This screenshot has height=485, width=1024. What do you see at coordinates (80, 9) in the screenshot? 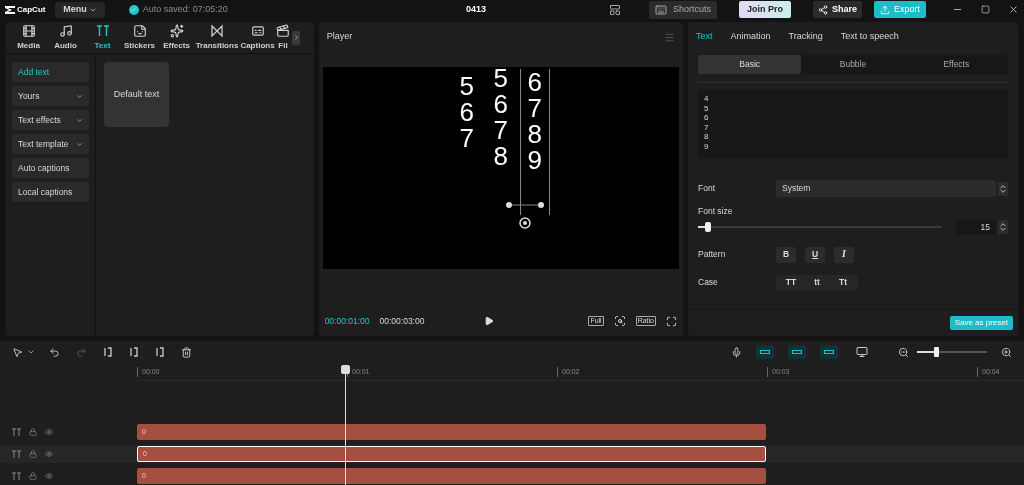
I see `menu-button: Menu` at bounding box center [80, 9].